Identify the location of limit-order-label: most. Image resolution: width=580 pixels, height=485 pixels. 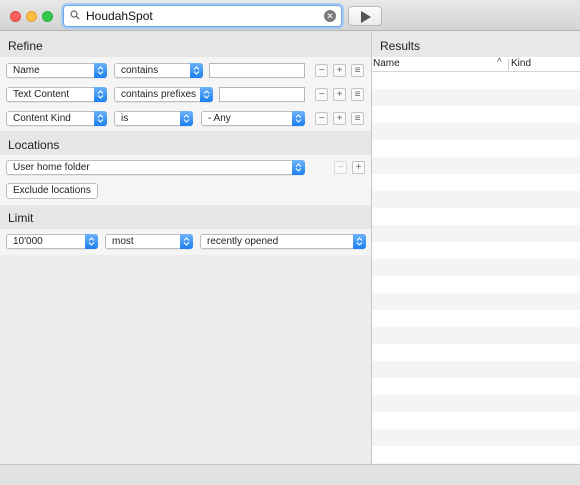
(123, 241).